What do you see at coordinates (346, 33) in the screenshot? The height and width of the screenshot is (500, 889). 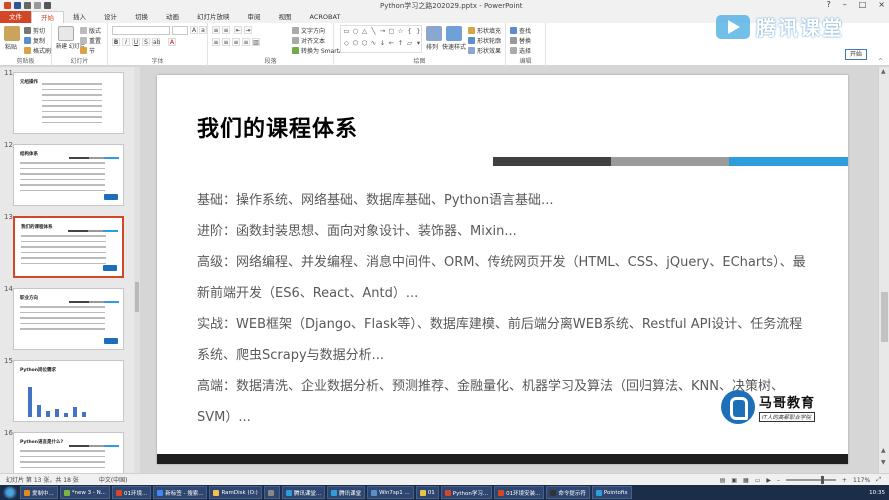 I see `rectangle-shape-icon: ▭` at bounding box center [346, 33].